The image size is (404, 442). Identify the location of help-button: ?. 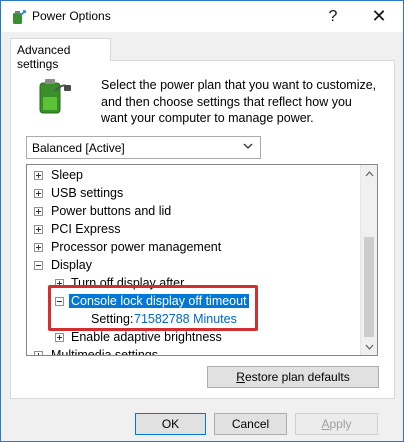
(333, 16).